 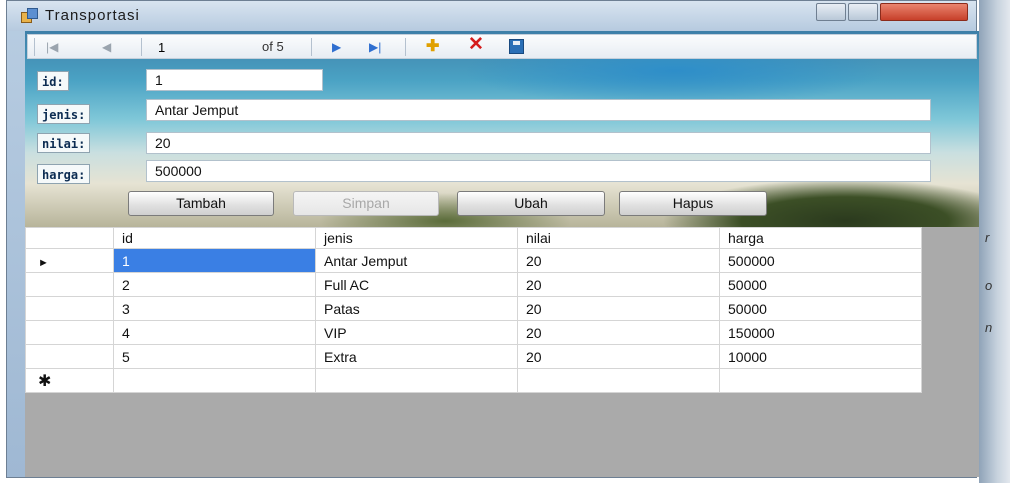 I want to click on column-header-harga: harga, so click(x=820, y=238).